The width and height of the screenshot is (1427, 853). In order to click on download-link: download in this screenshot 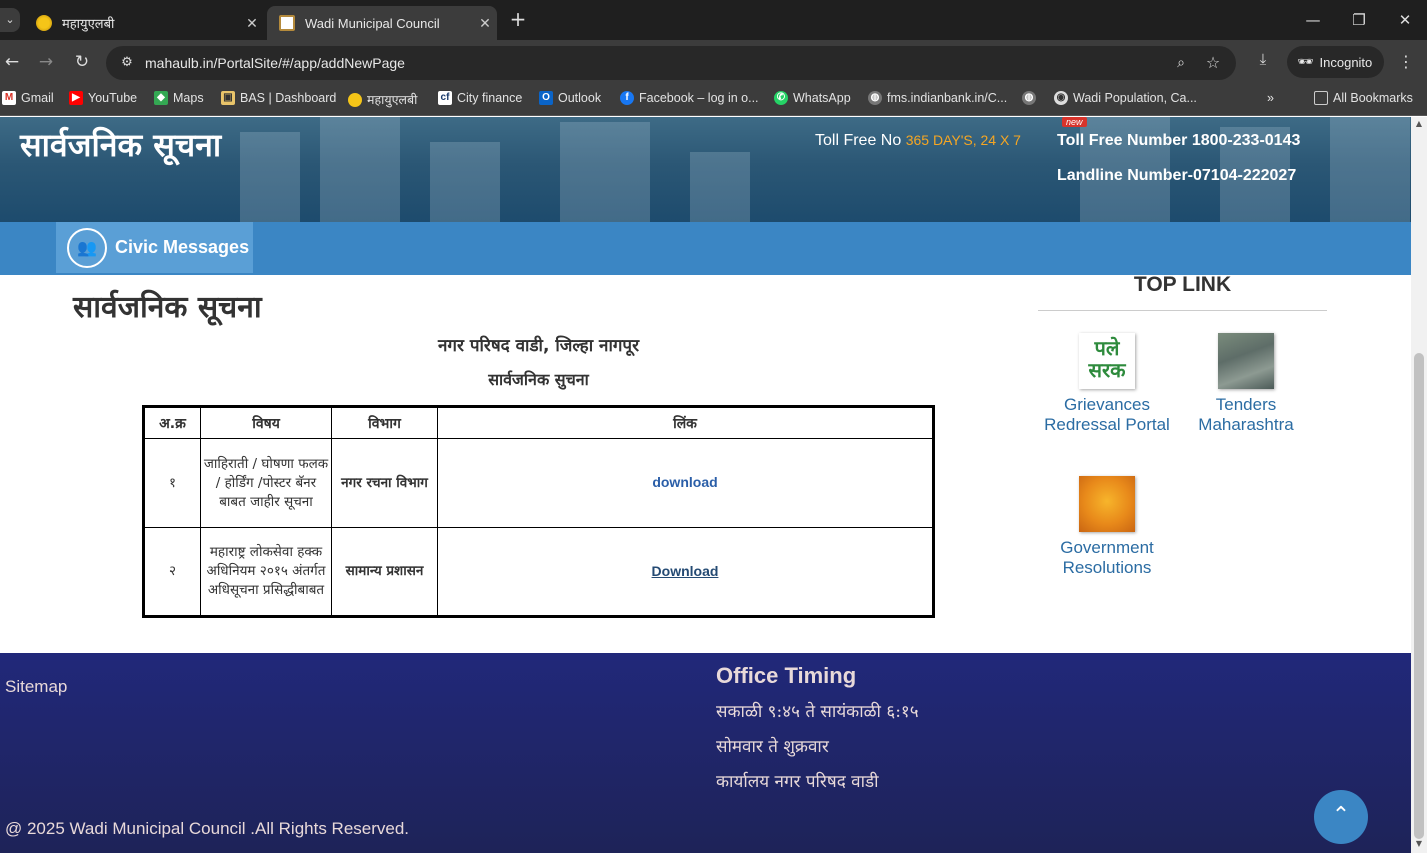, I will do `click(684, 482)`.